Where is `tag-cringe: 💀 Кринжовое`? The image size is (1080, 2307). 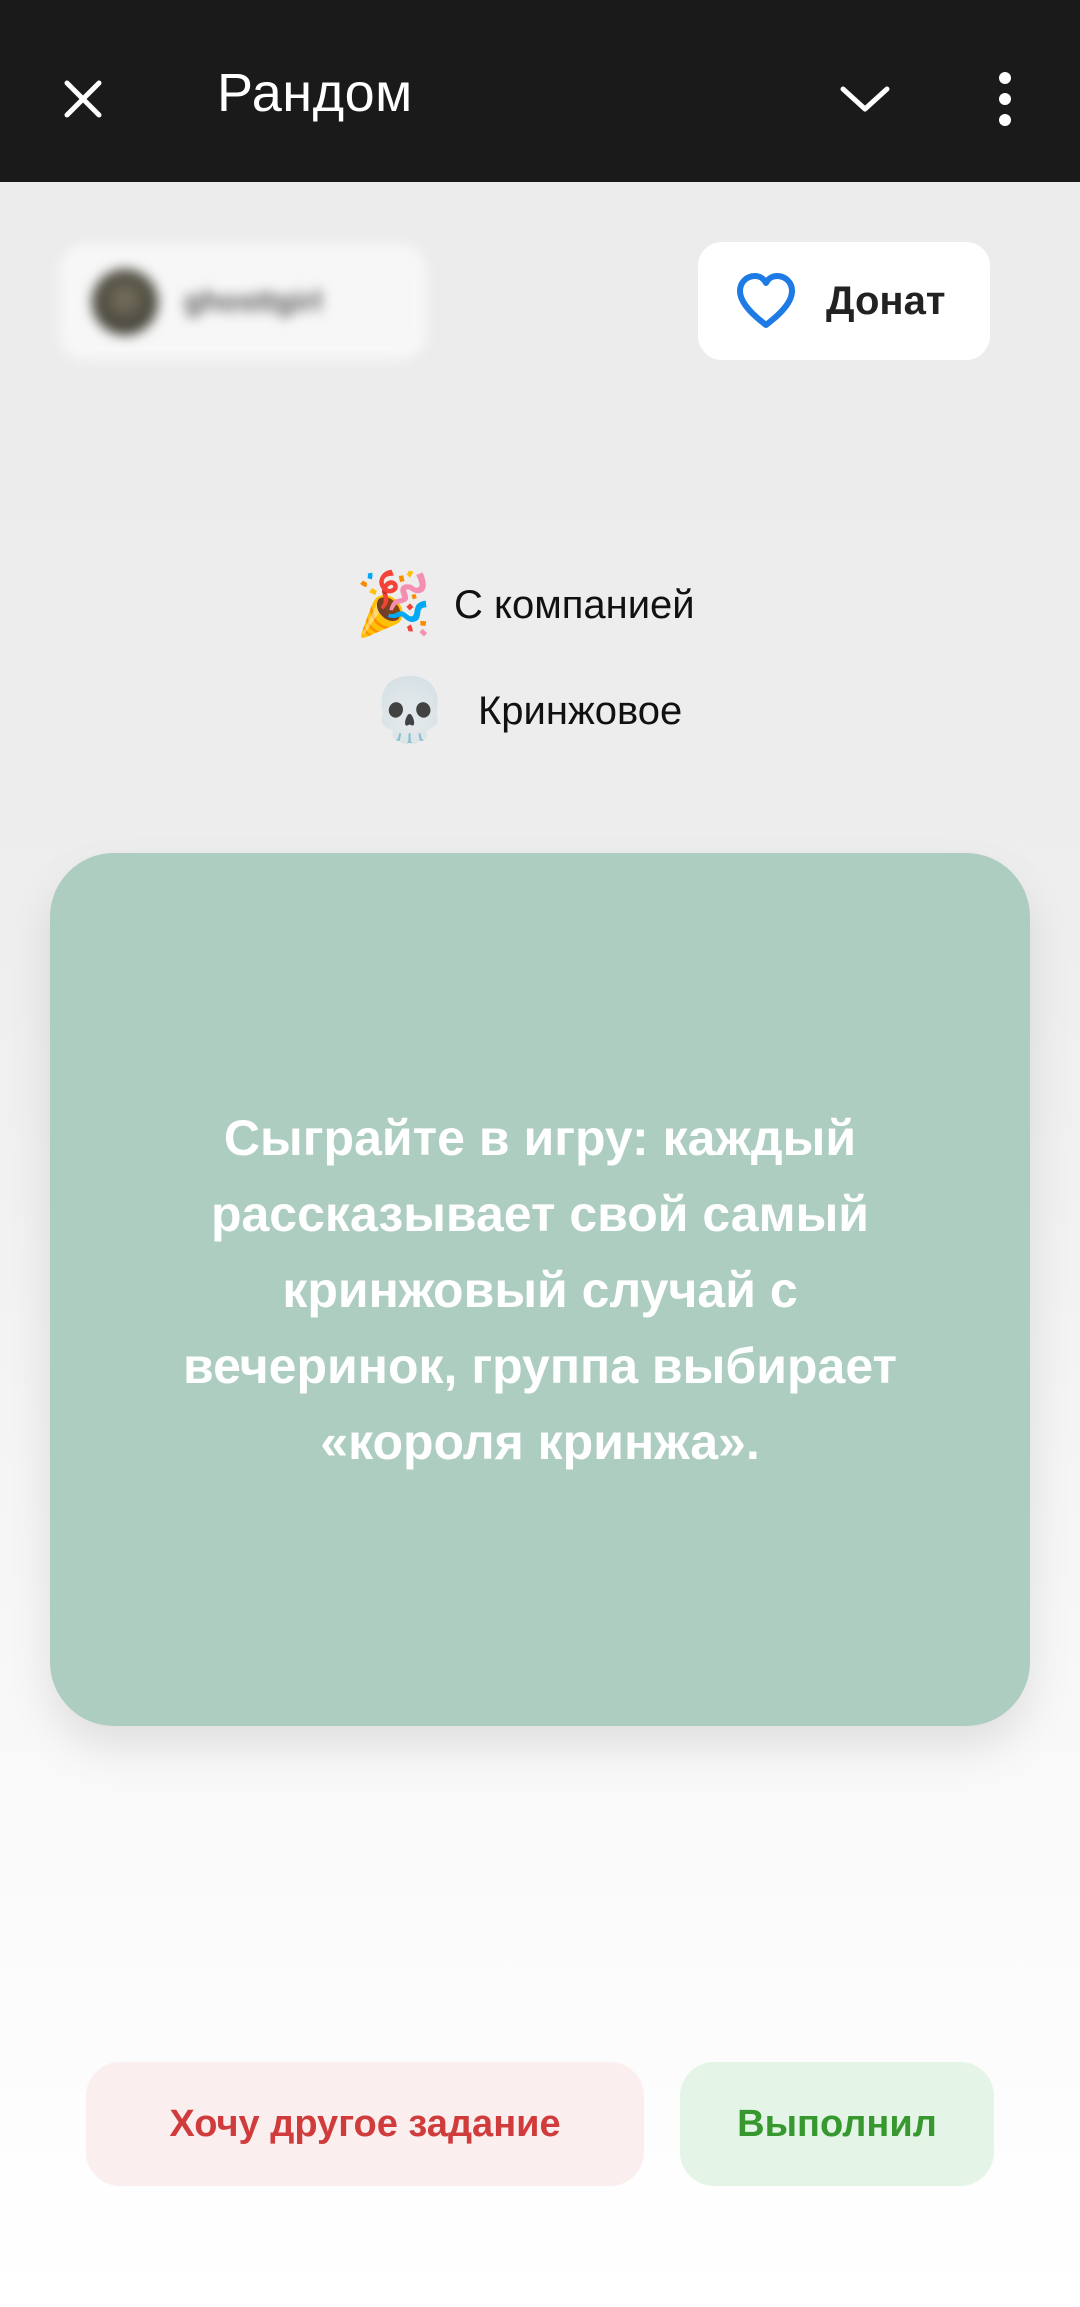 tag-cringe: 💀 Кринжовое is located at coordinates (526, 711).